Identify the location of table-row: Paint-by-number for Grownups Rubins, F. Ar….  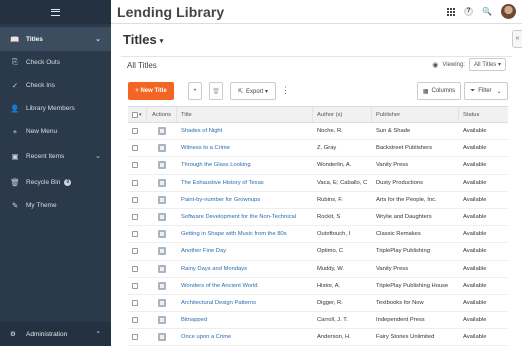
(318, 200).